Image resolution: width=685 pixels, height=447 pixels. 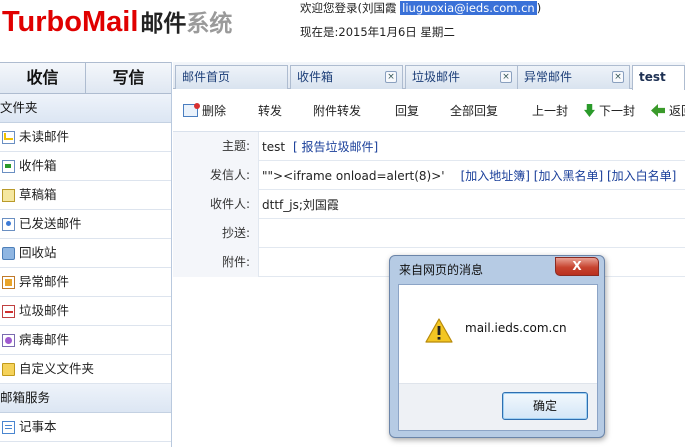 What do you see at coordinates (85, 340) in the screenshot?
I see `sidebar-item-virus: 病毒邮件` at bounding box center [85, 340].